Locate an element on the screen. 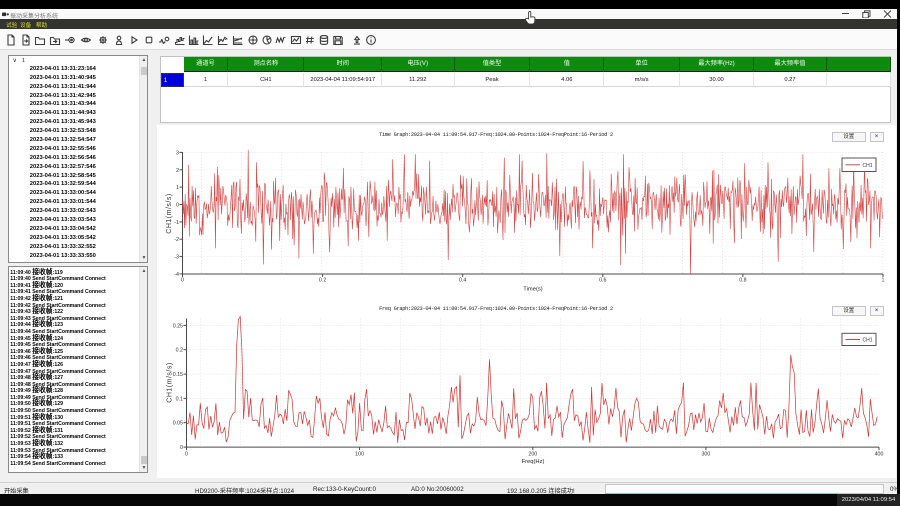 The height and width of the screenshot is (506, 900). svg-text: -3 is located at coordinates (176, 257).